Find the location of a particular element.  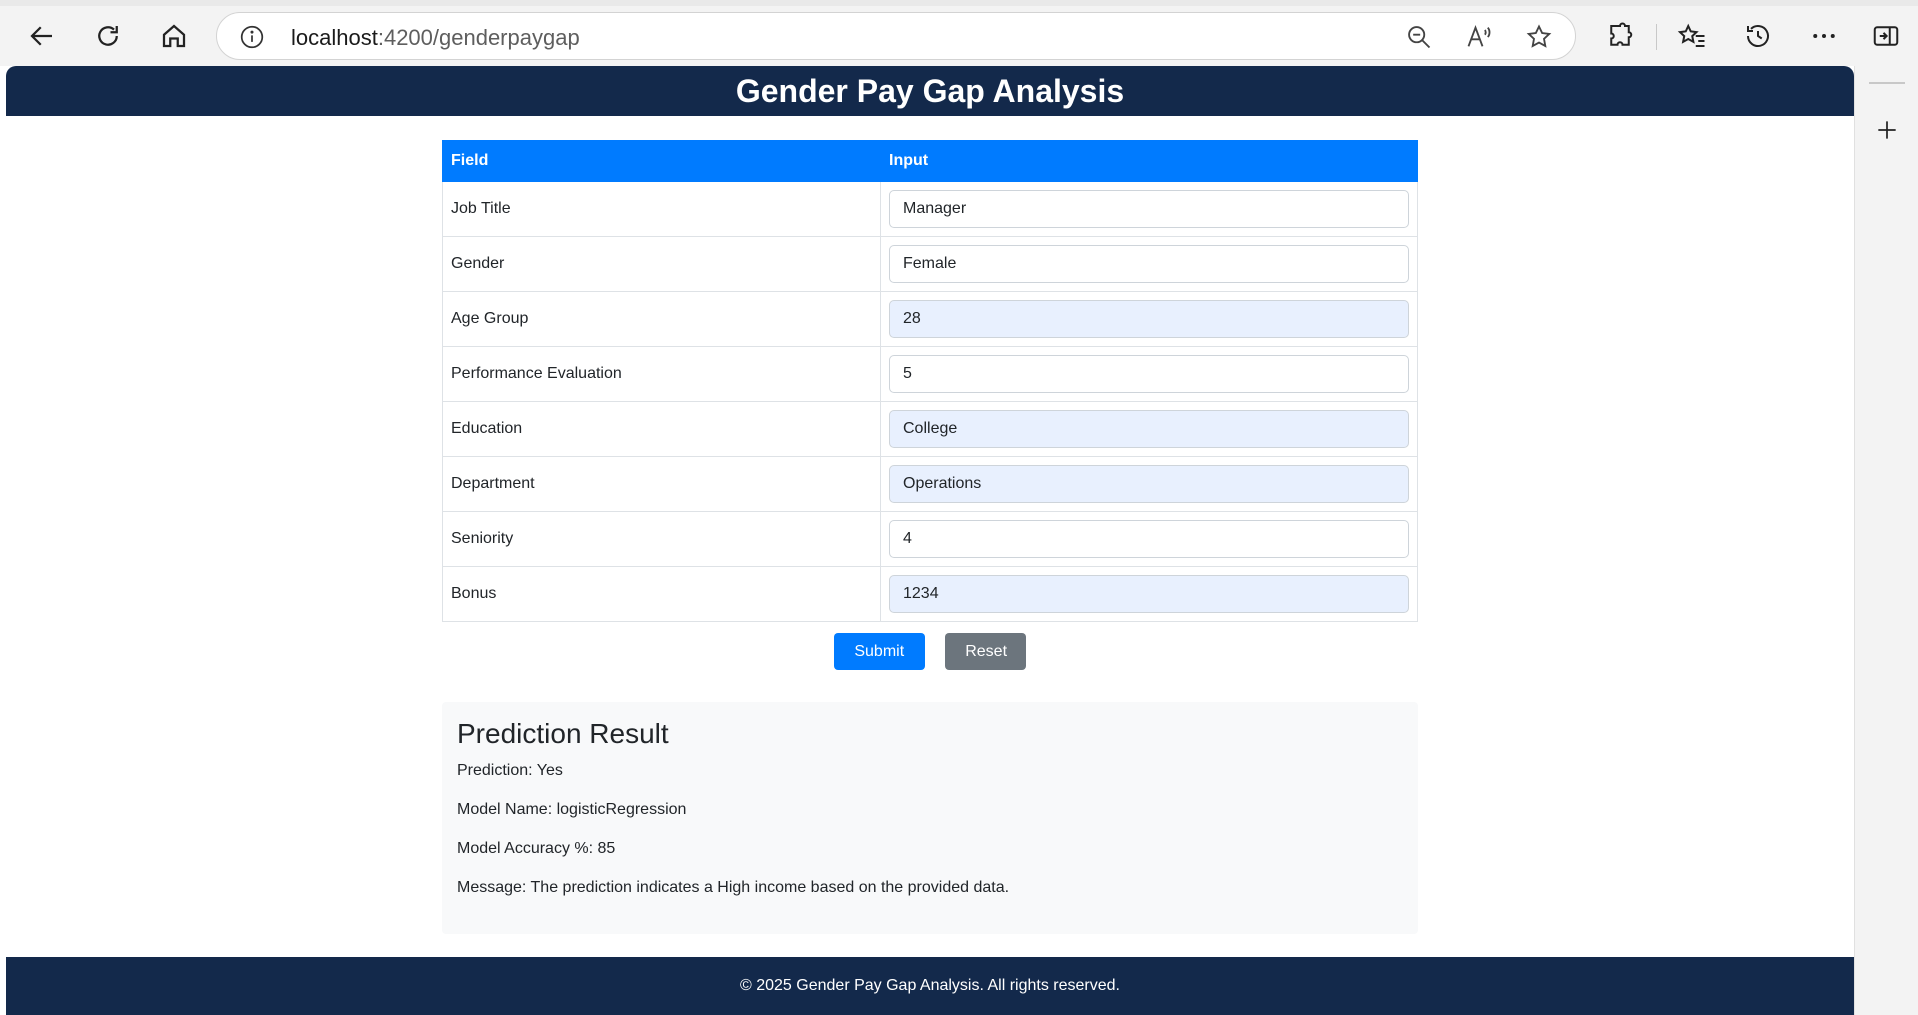

favorite-star-icon is located at coordinates (1539, 37).